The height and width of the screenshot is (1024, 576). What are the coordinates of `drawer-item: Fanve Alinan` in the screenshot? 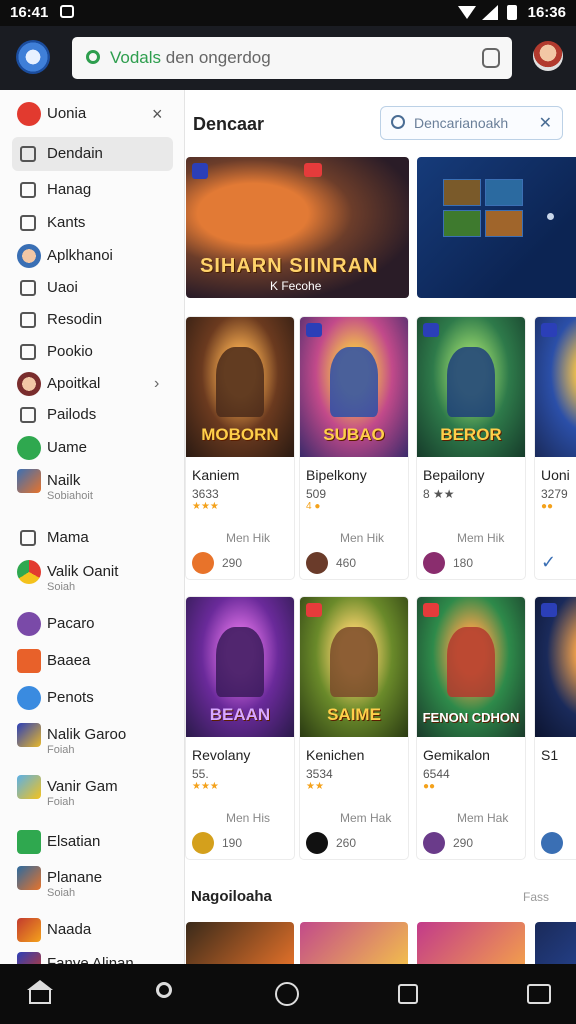 It's located at (92, 957).